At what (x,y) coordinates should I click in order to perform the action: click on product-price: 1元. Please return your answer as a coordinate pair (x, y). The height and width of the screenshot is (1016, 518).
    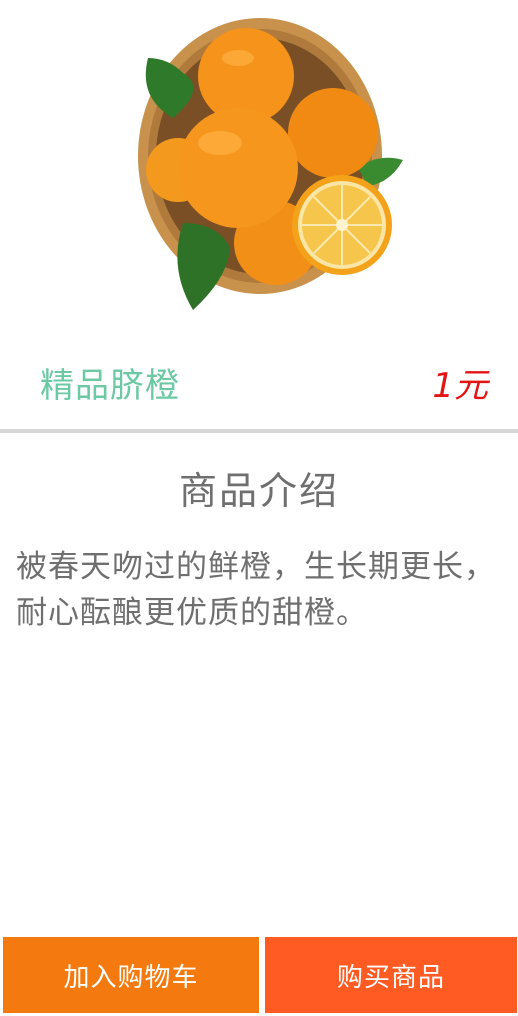
    Looking at the image, I should click on (460, 386).